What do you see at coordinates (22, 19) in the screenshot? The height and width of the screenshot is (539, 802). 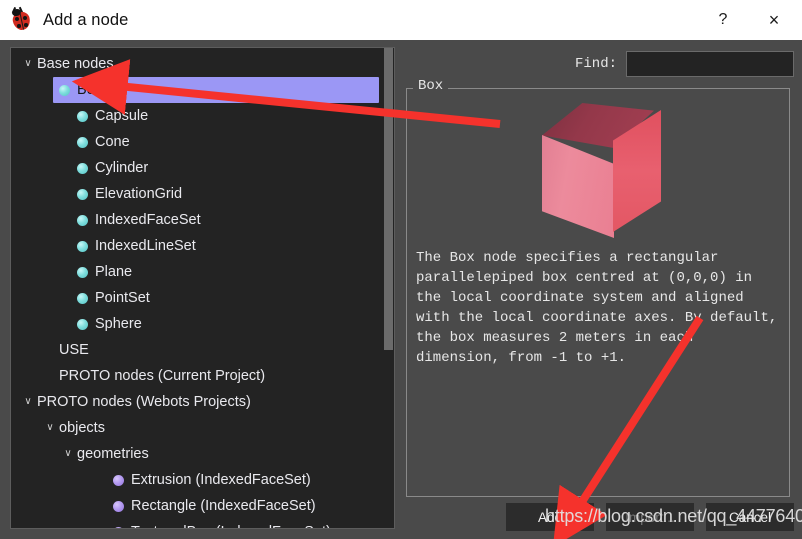 I see `ladybug-icon` at bounding box center [22, 19].